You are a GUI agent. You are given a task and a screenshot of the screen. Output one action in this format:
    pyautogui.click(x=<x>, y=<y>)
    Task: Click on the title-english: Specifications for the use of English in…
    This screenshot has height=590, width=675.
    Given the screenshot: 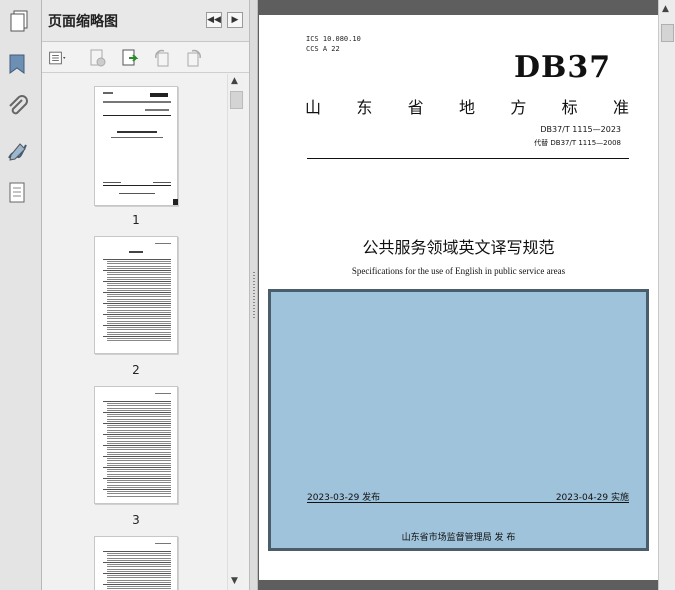 What is the action you would take?
    pyautogui.click(x=458, y=271)
    